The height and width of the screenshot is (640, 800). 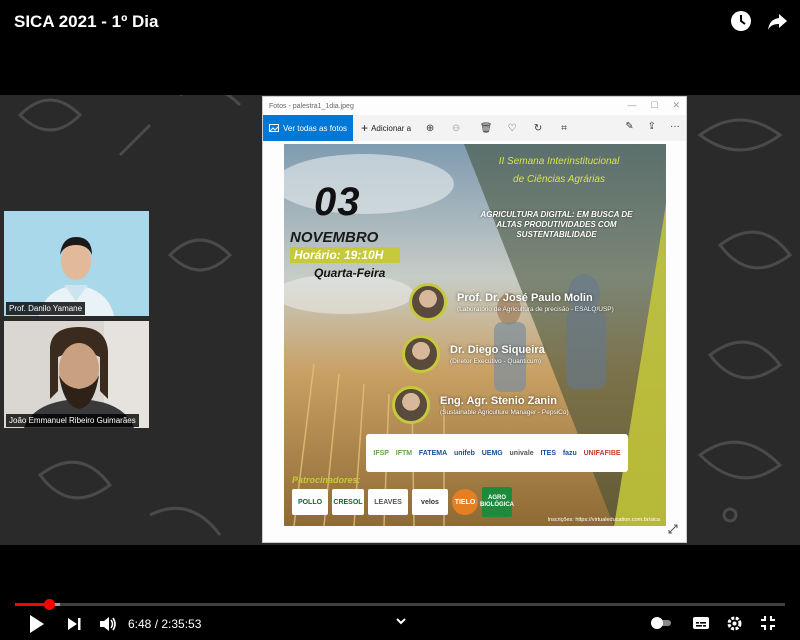 I want to click on share-icon, so click(x=777, y=21).